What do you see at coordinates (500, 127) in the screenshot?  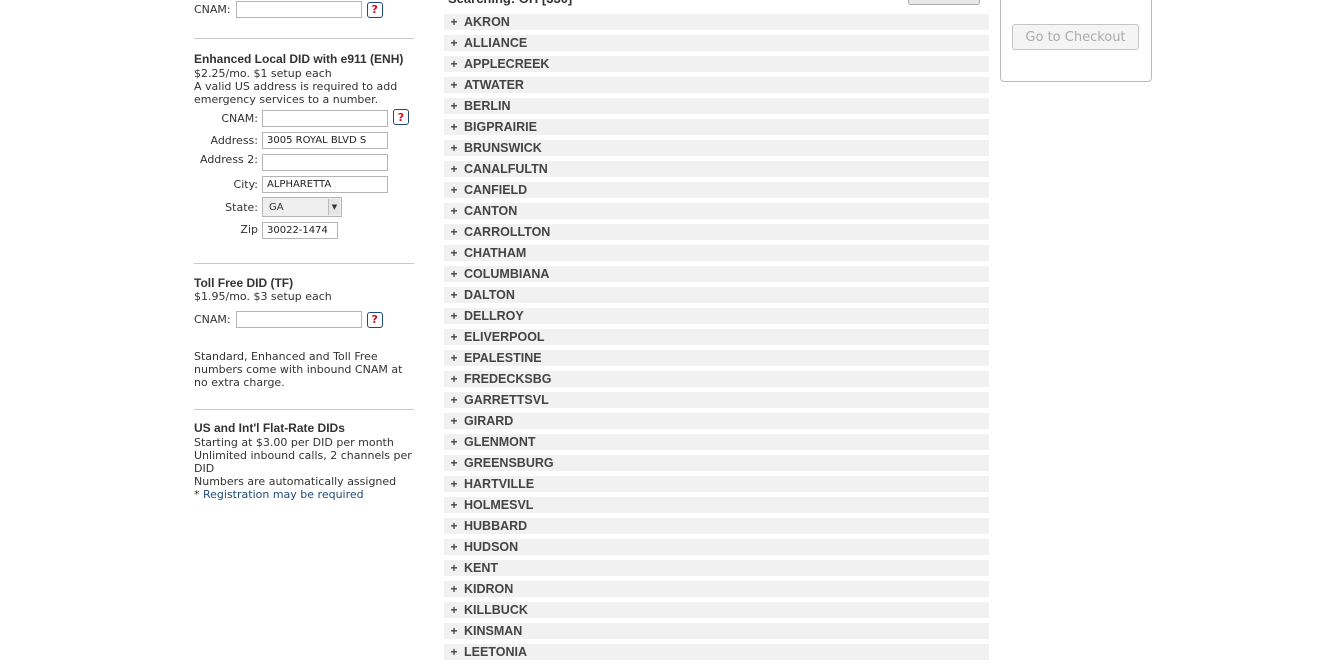 I see `city-name: BIGPRAIRIE` at bounding box center [500, 127].